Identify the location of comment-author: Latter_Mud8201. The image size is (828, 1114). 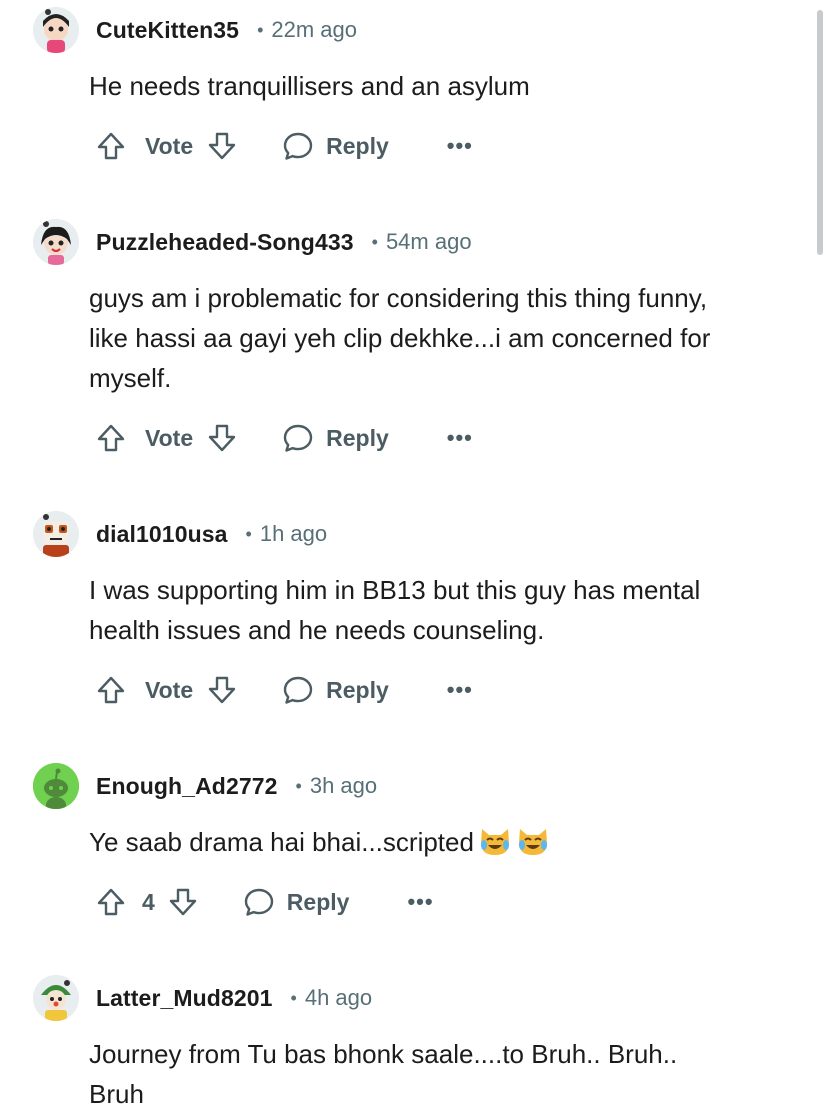
(184, 998).